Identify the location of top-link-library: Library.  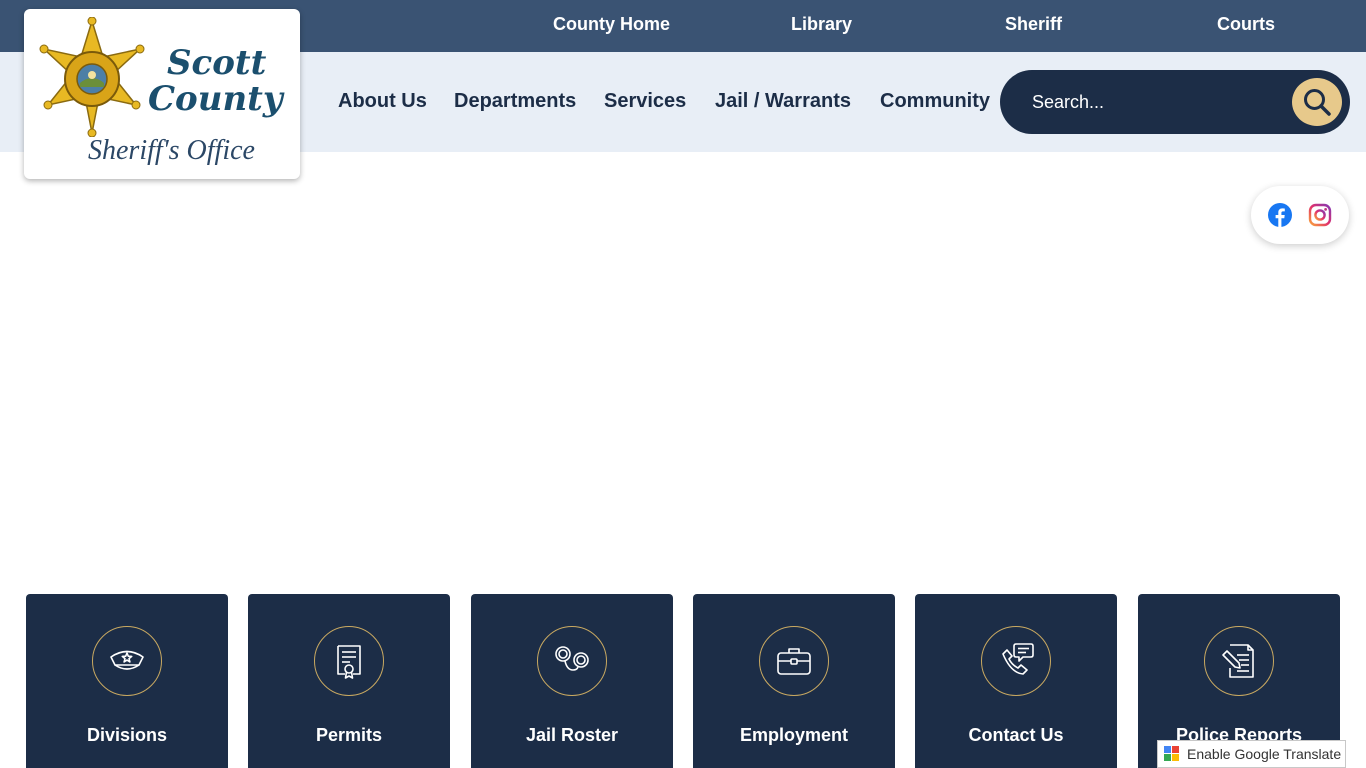
(821, 24).